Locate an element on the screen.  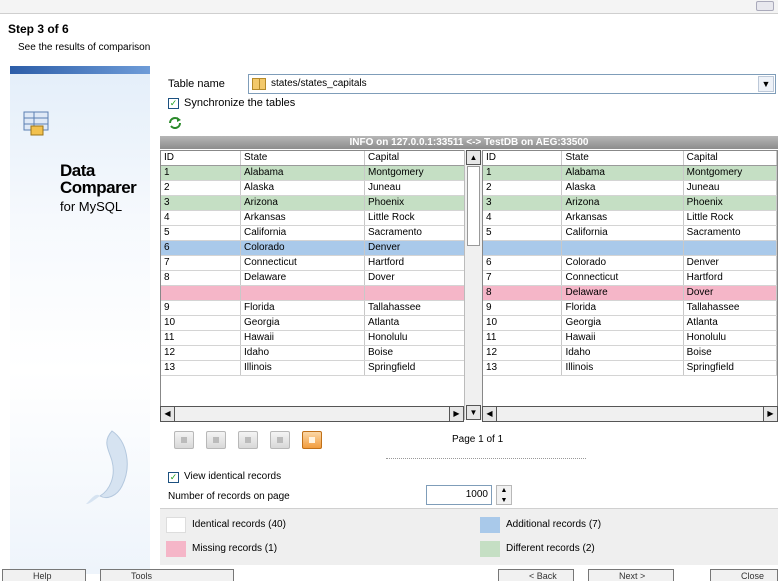
dolphin-logo-icon is located at coordinates (107, 467).